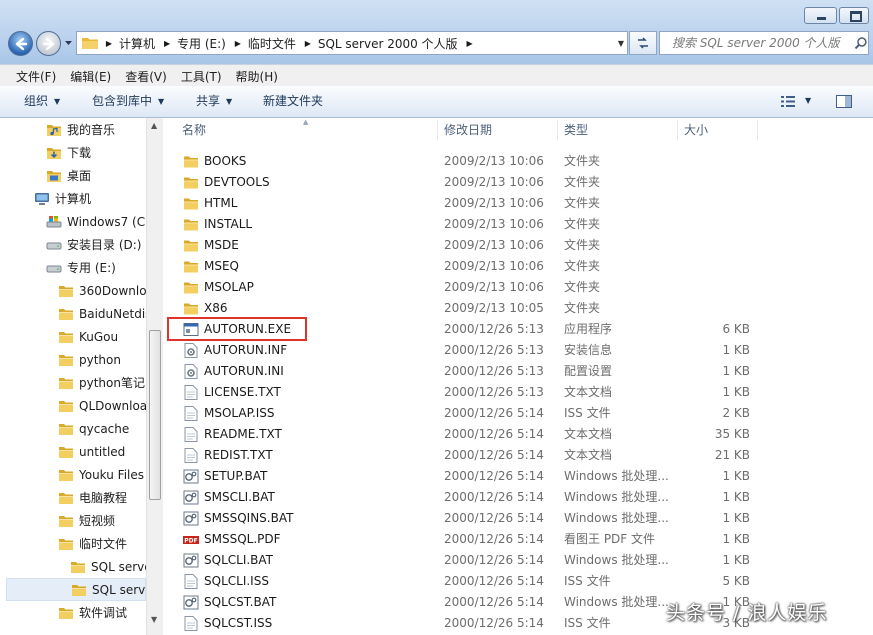 This screenshot has width=873, height=635. What do you see at coordinates (73, 152) in the screenshot?
I see `nav-item: 下载` at bounding box center [73, 152].